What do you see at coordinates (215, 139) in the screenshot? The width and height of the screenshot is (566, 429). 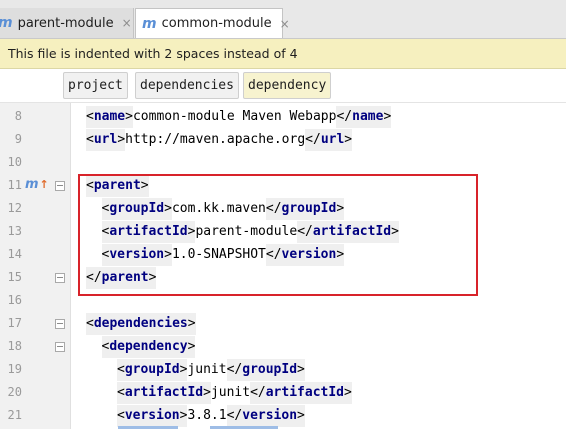 I see `xml-text: http://maven.apache.org` at bounding box center [215, 139].